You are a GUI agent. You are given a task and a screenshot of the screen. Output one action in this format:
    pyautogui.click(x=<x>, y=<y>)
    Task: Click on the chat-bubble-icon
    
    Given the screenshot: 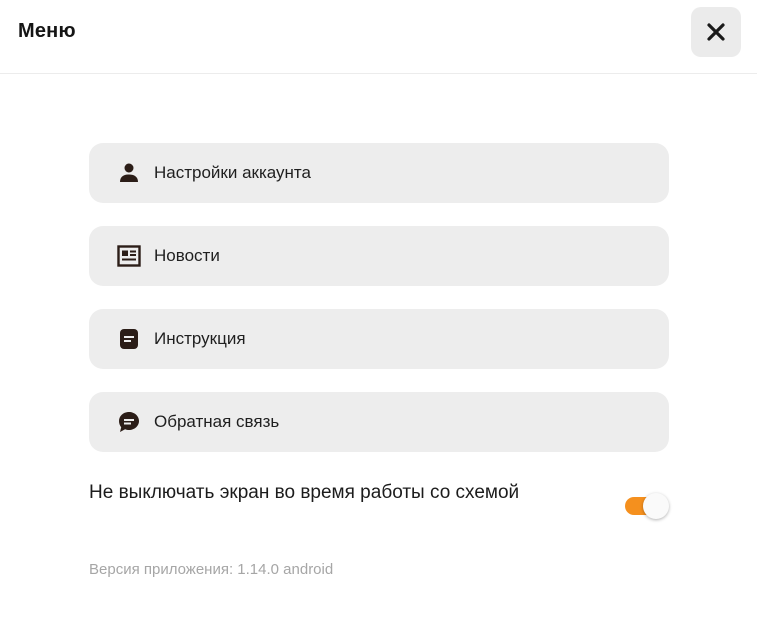 What is the action you would take?
    pyautogui.click(x=129, y=422)
    